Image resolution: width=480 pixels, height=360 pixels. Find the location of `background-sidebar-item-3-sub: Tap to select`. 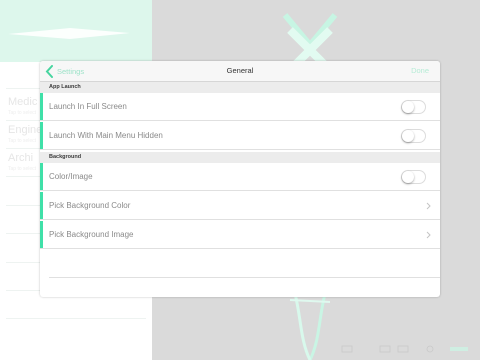

background-sidebar-item-3-sub: Tap to select is located at coordinates (22, 169).